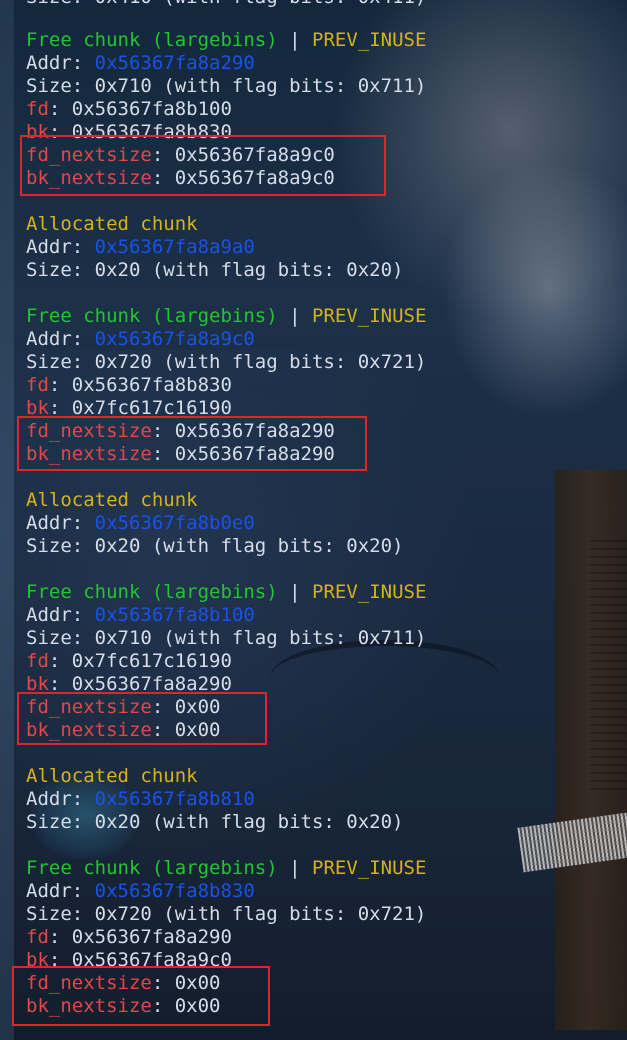 This screenshot has width=627, height=1040. Describe the element at coordinates (140, 523) in the screenshot. I see `chunk-addr: Addr: 0x56367fa8b0e0` at that location.